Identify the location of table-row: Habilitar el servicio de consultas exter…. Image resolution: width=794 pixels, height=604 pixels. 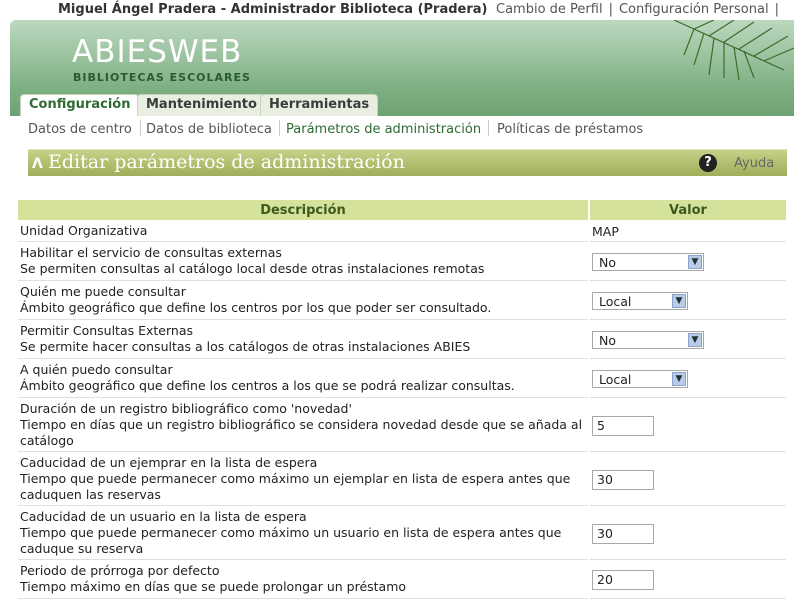
(402, 262).